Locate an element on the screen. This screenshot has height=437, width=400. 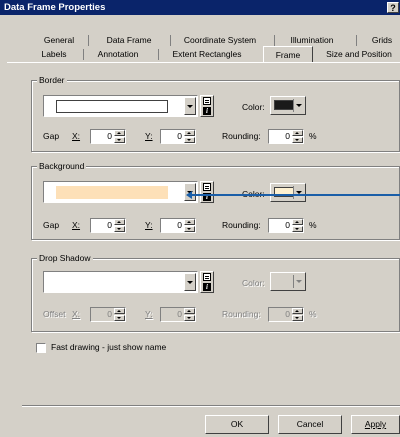
border-gap-y-value: 0 is located at coordinates (179, 136).